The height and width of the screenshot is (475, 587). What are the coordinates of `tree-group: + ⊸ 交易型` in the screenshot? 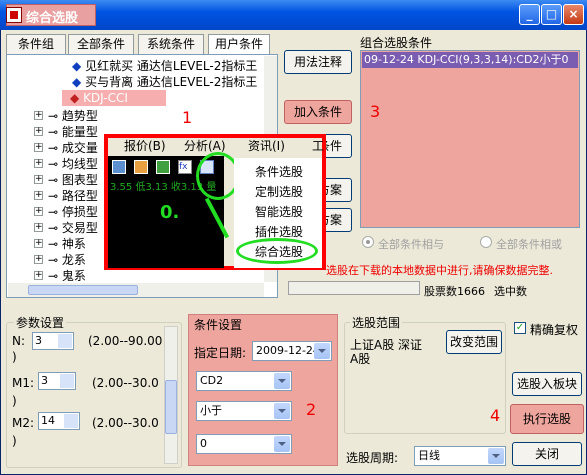 It's located at (66, 228).